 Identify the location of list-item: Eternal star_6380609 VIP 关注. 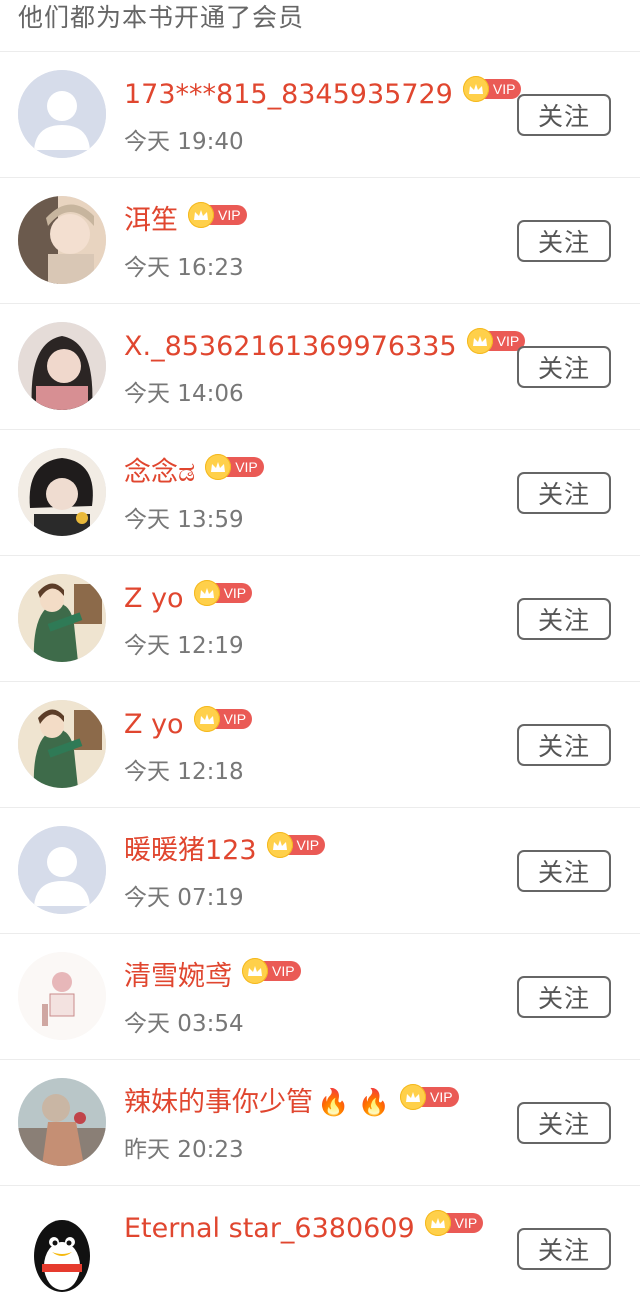
(320, 1239).